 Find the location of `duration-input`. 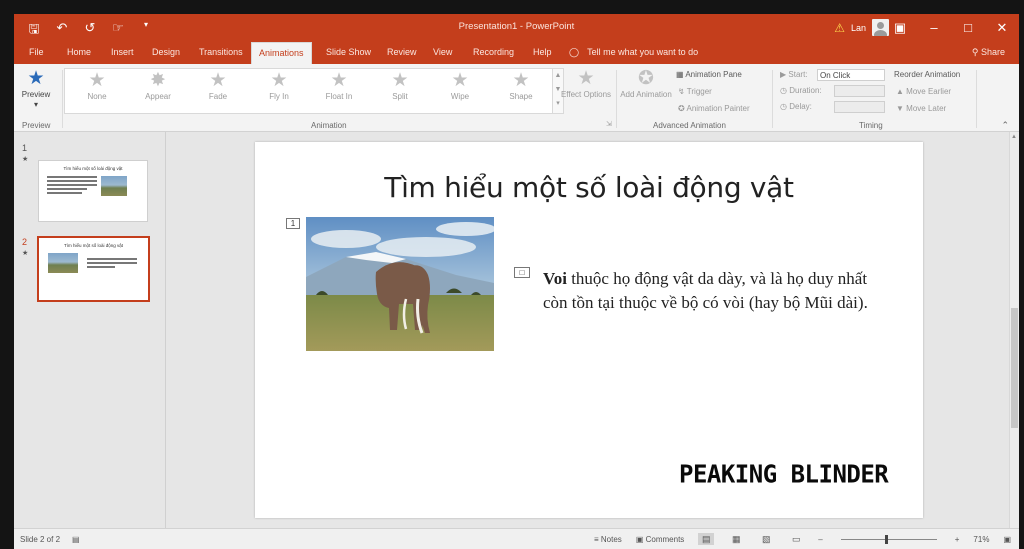

duration-input is located at coordinates (859, 91).